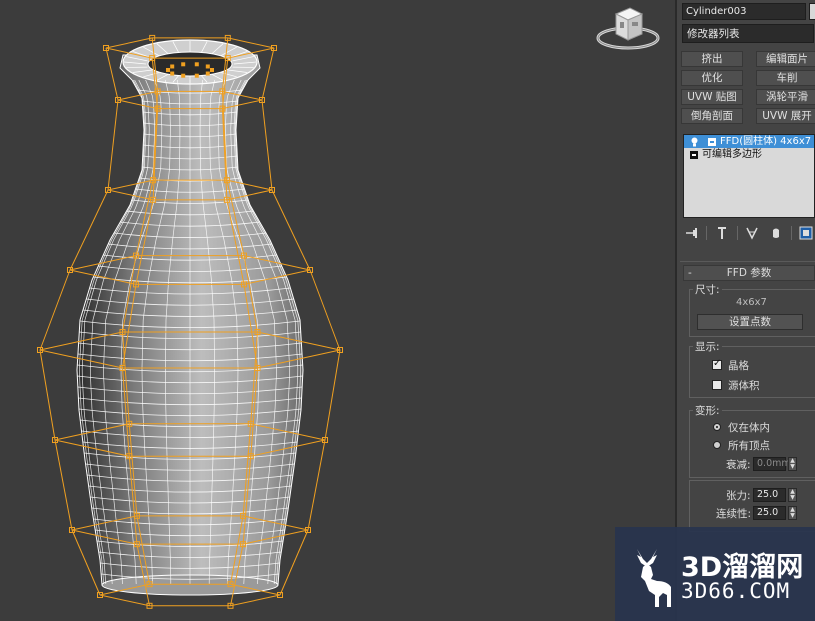 This screenshot has width=815, height=621. I want to click on source-volume-checkbox, so click(717, 385).